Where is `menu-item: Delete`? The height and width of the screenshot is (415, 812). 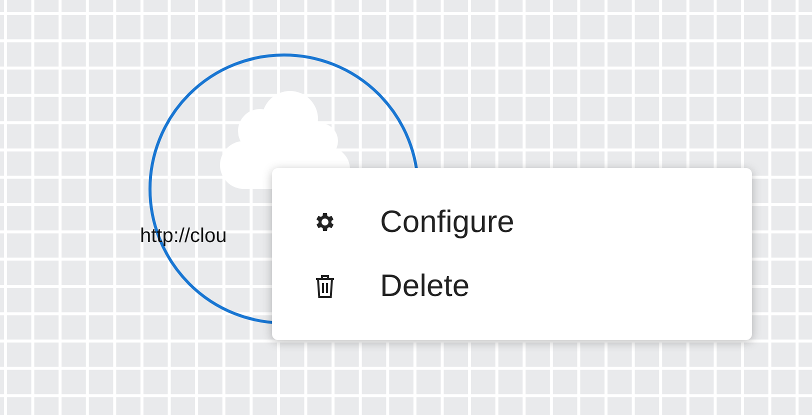 menu-item: Delete is located at coordinates (512, 286).